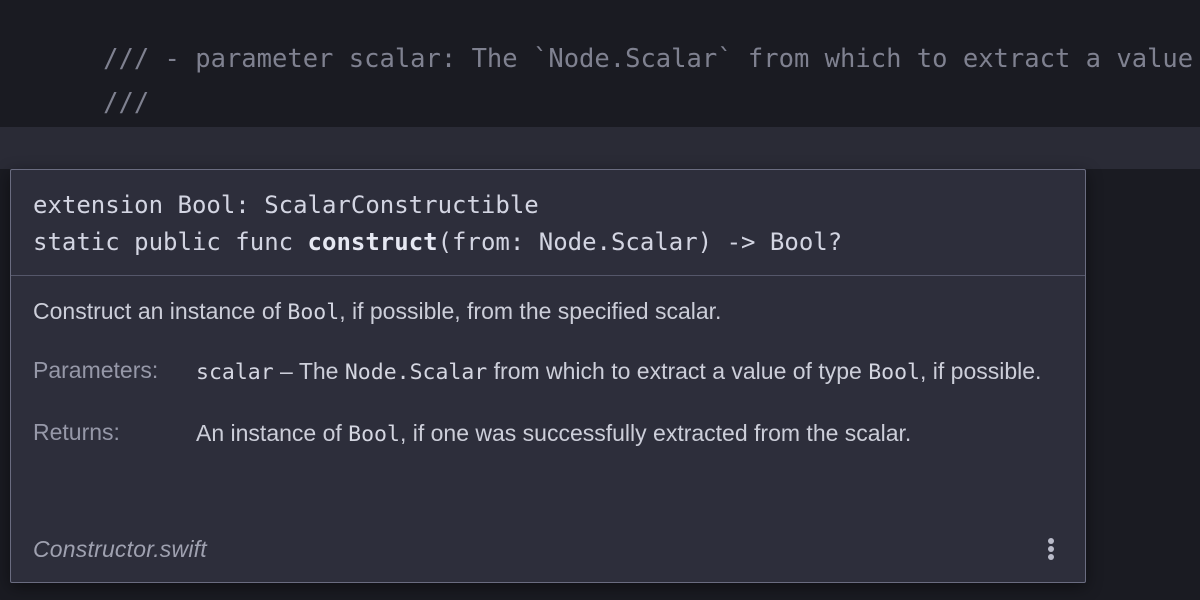 This screenshot has height=600, width=1200. Describe the element at coordinates (321, 371) in the screenshot. I see `parameter-text-1: The` at that location.